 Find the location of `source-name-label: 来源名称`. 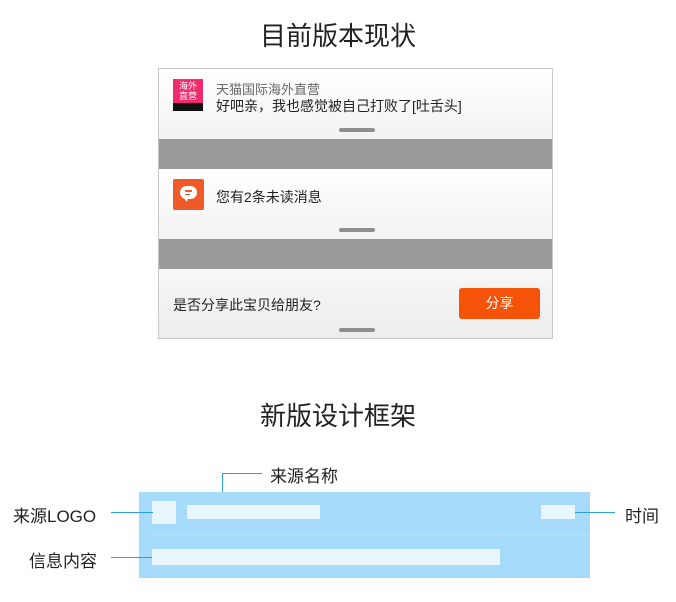

source-name-label: 来源名称 is located at coordinates (304, 476).